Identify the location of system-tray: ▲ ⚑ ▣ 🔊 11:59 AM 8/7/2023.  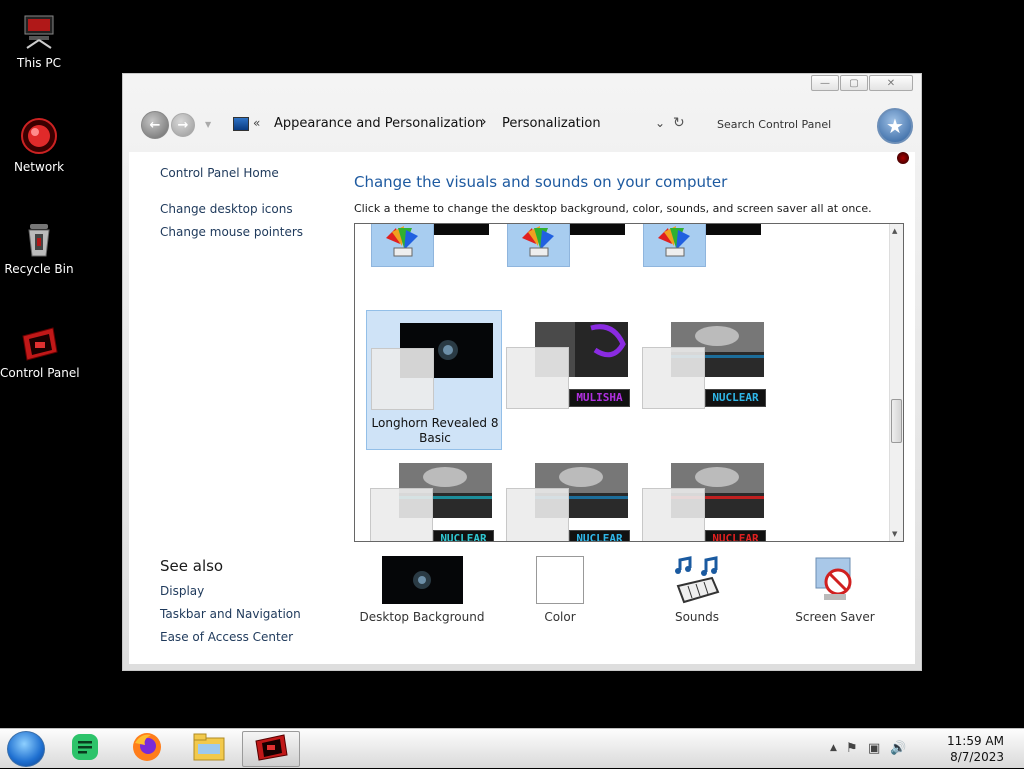
(920, 749).